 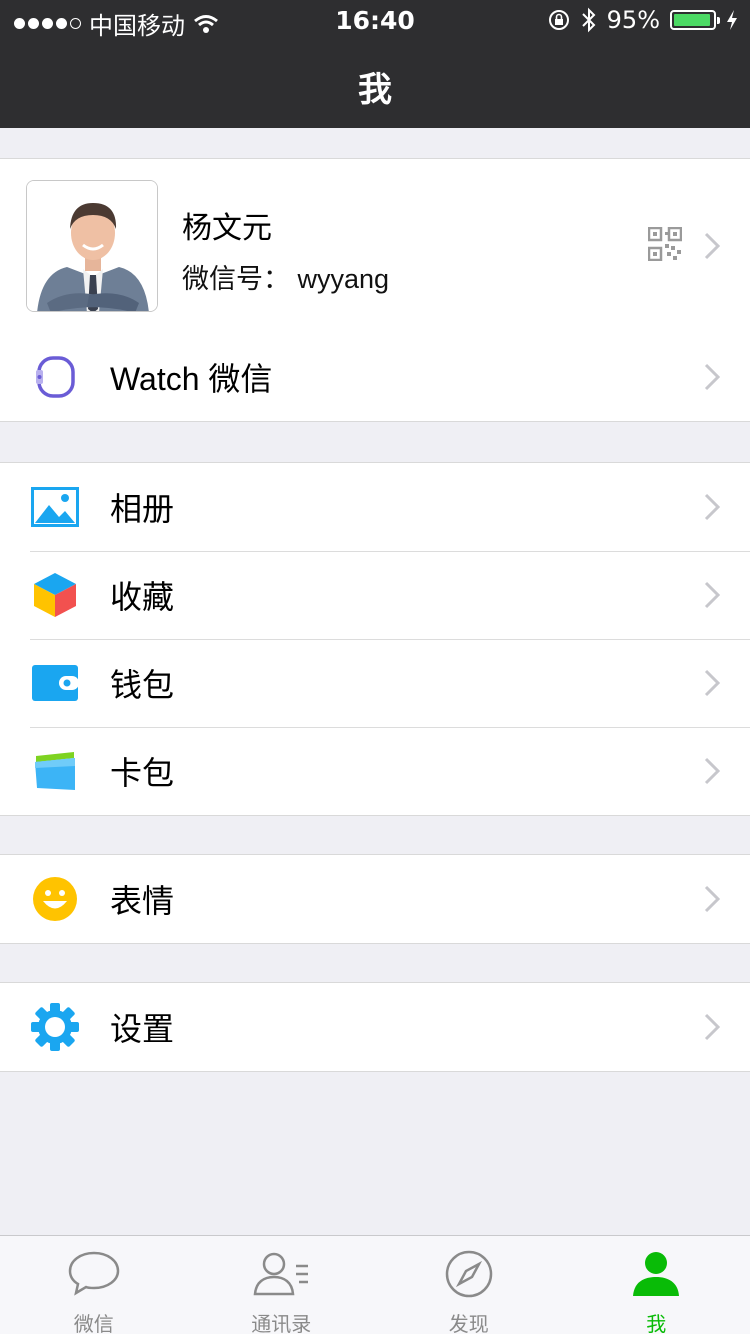 What do you see at coordinates (55, 507) in the screenshot?
I see `album-icon` at bounding box center [55, 507].